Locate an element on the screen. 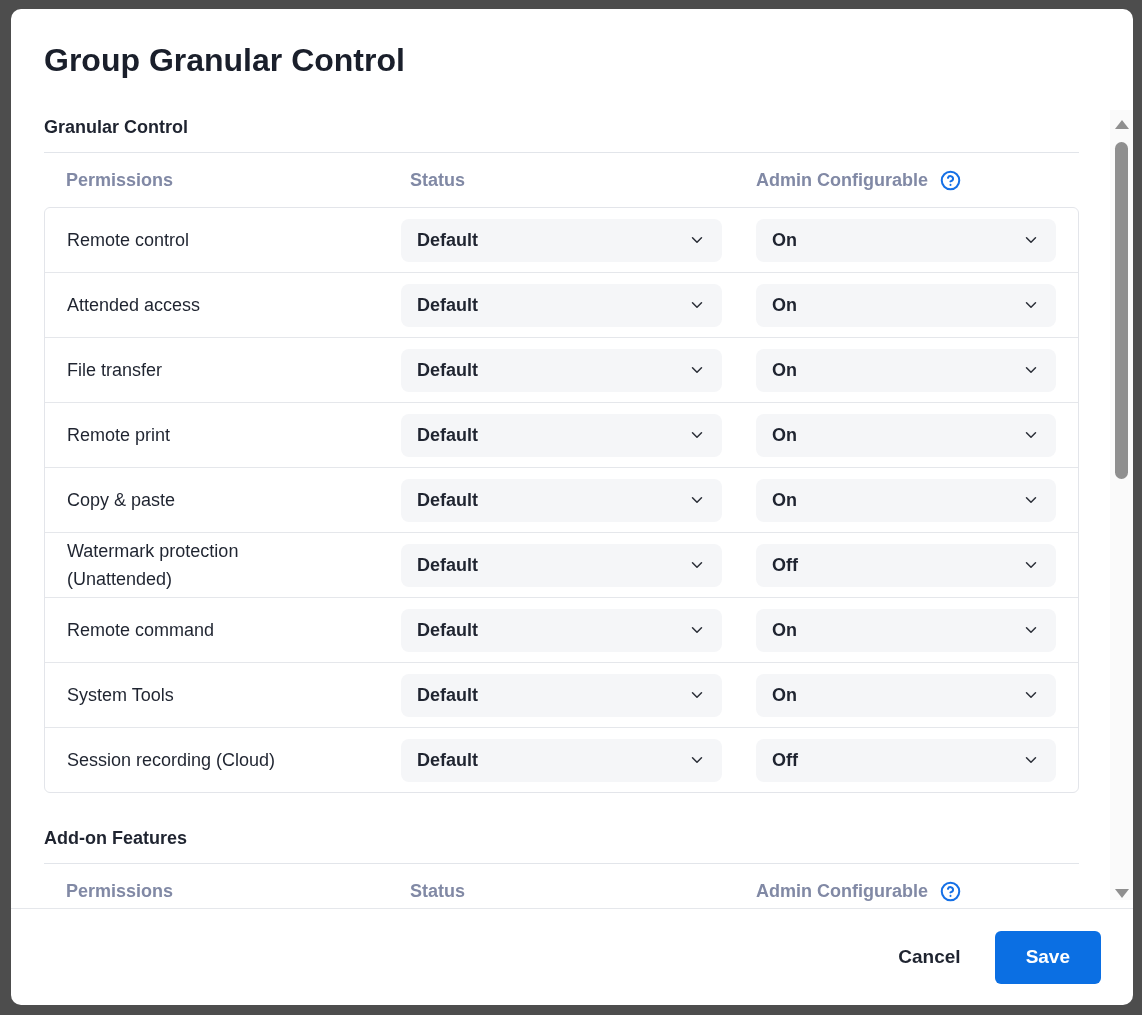  permission-label: Watermark protection (Unattended) is located at coordinates (153, 565).